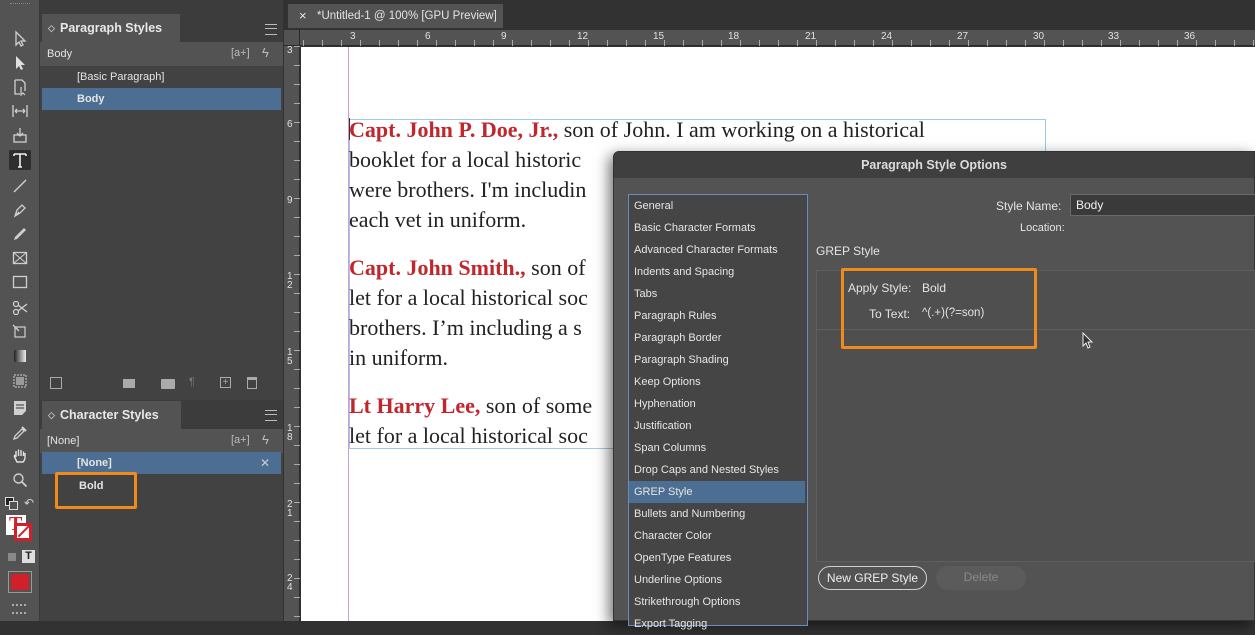  Describe the element at coordinates (290, 50) in the screenshot. I see `ruler-label: 3` at that location.